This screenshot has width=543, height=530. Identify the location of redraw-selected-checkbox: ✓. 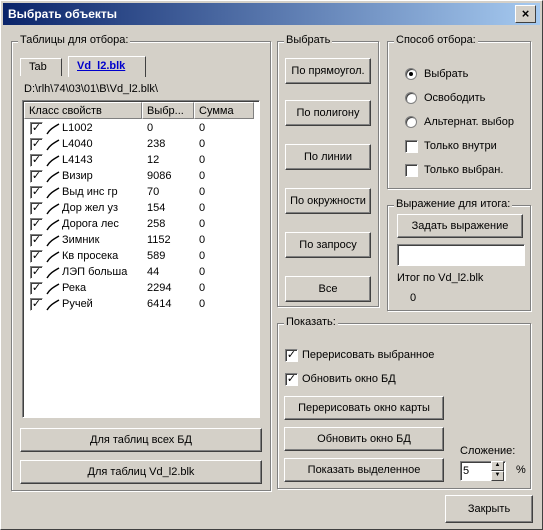
(291, 355).